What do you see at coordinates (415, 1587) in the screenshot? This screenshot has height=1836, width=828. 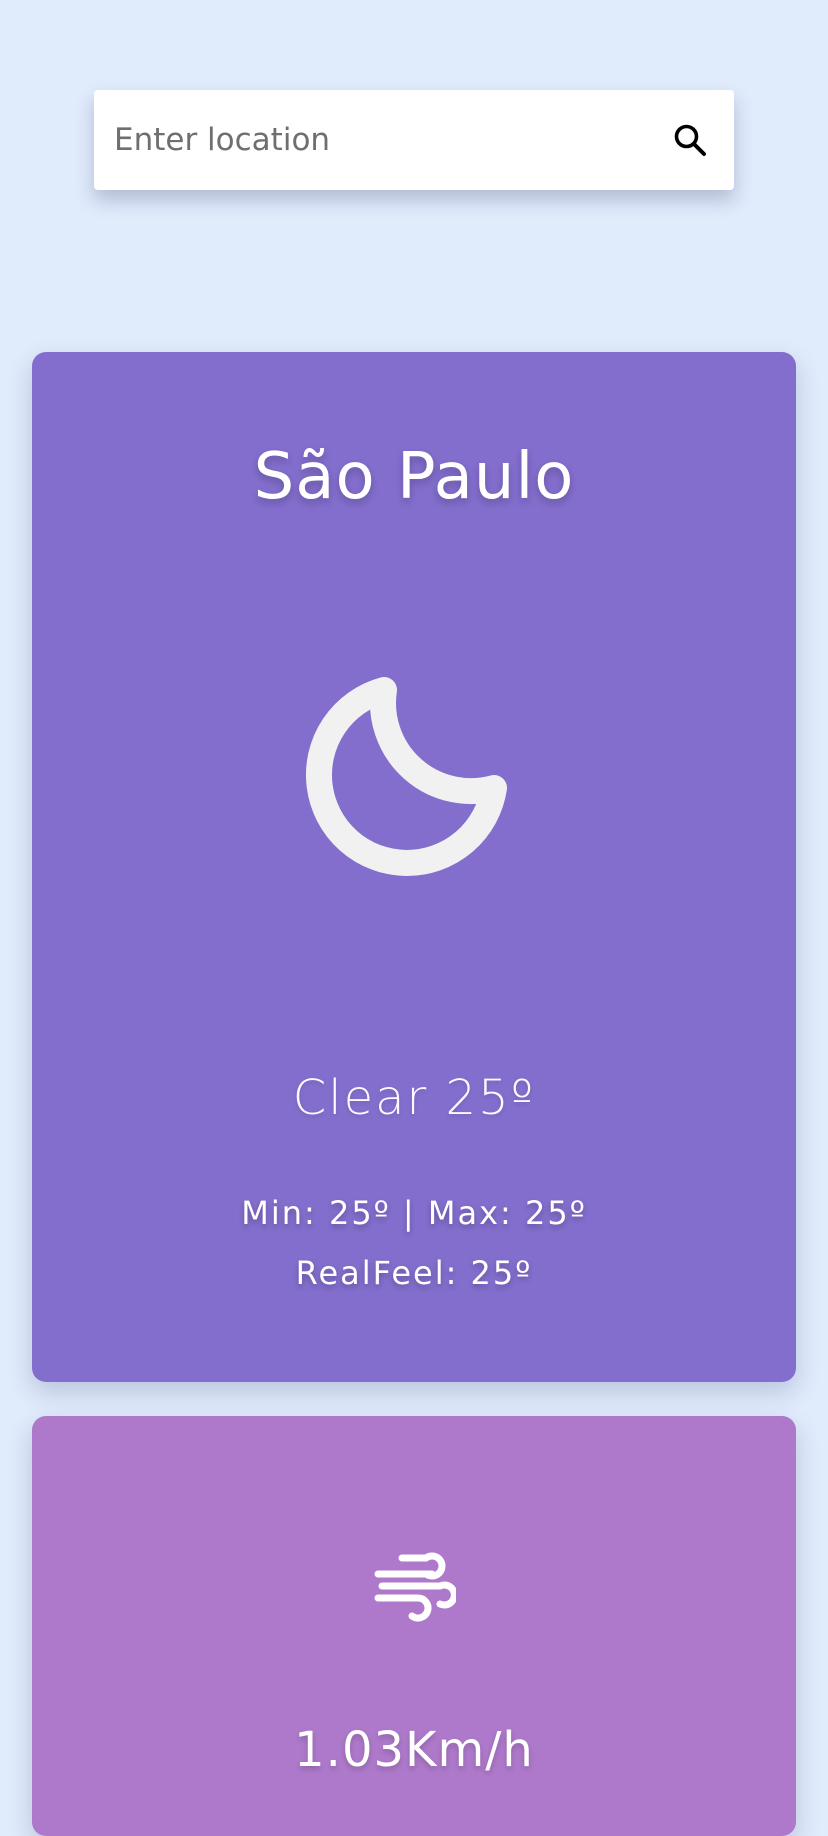 I see `wind-icon` at bounding box center [415, 1587].